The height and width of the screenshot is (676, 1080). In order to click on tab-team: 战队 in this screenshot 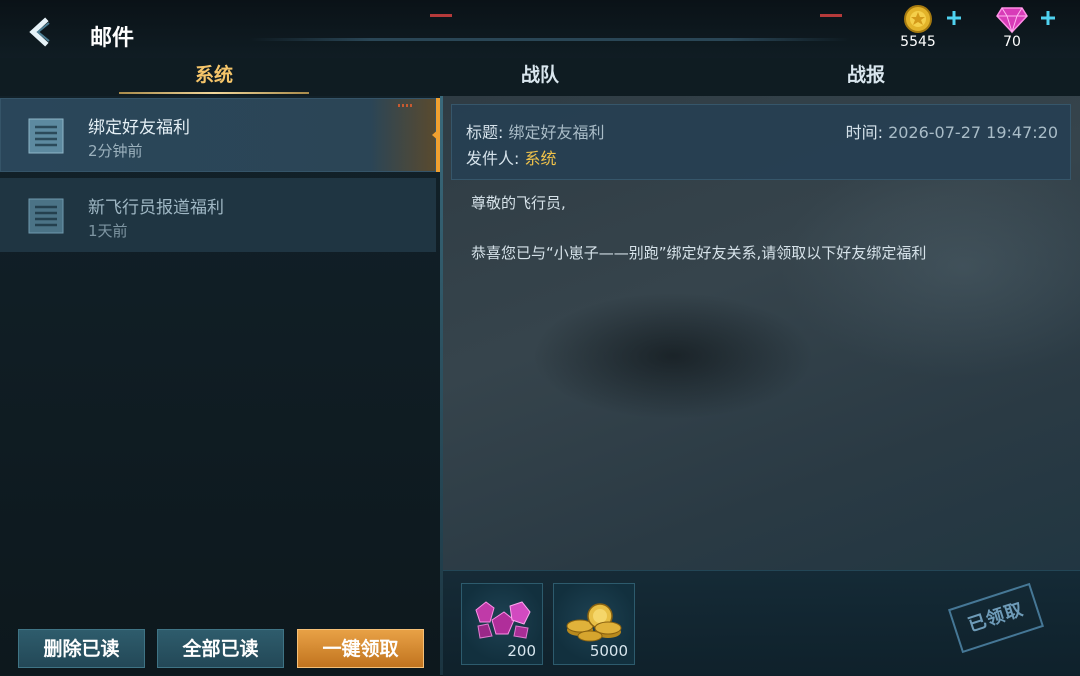, I will do `click(540, 76)`.